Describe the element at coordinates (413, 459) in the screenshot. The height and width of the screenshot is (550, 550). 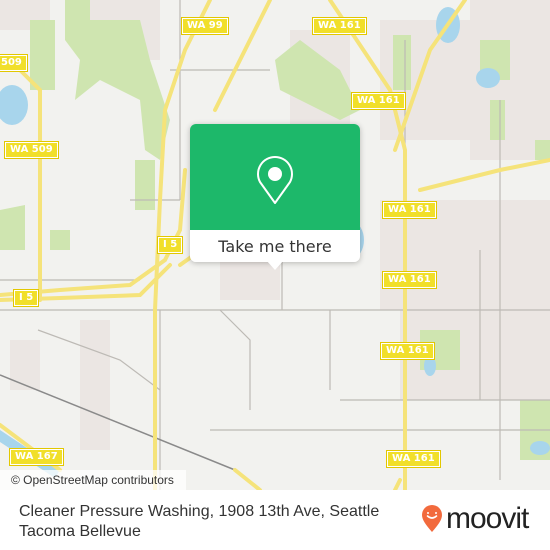
I see `wa161-shield-6: WA 161` at that location.